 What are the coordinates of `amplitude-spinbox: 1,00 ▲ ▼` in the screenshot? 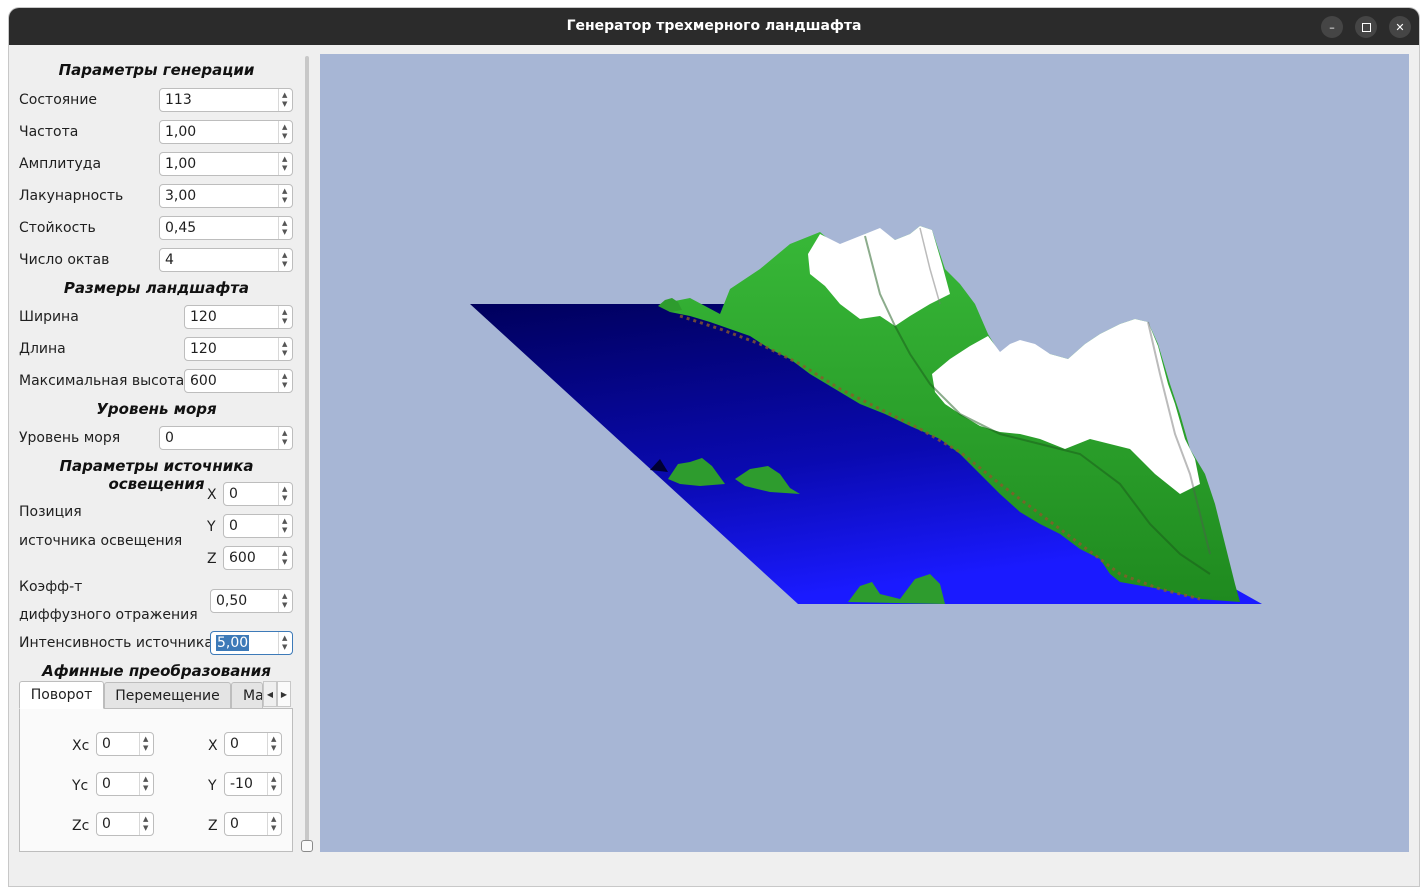 It's located at (226, 164).